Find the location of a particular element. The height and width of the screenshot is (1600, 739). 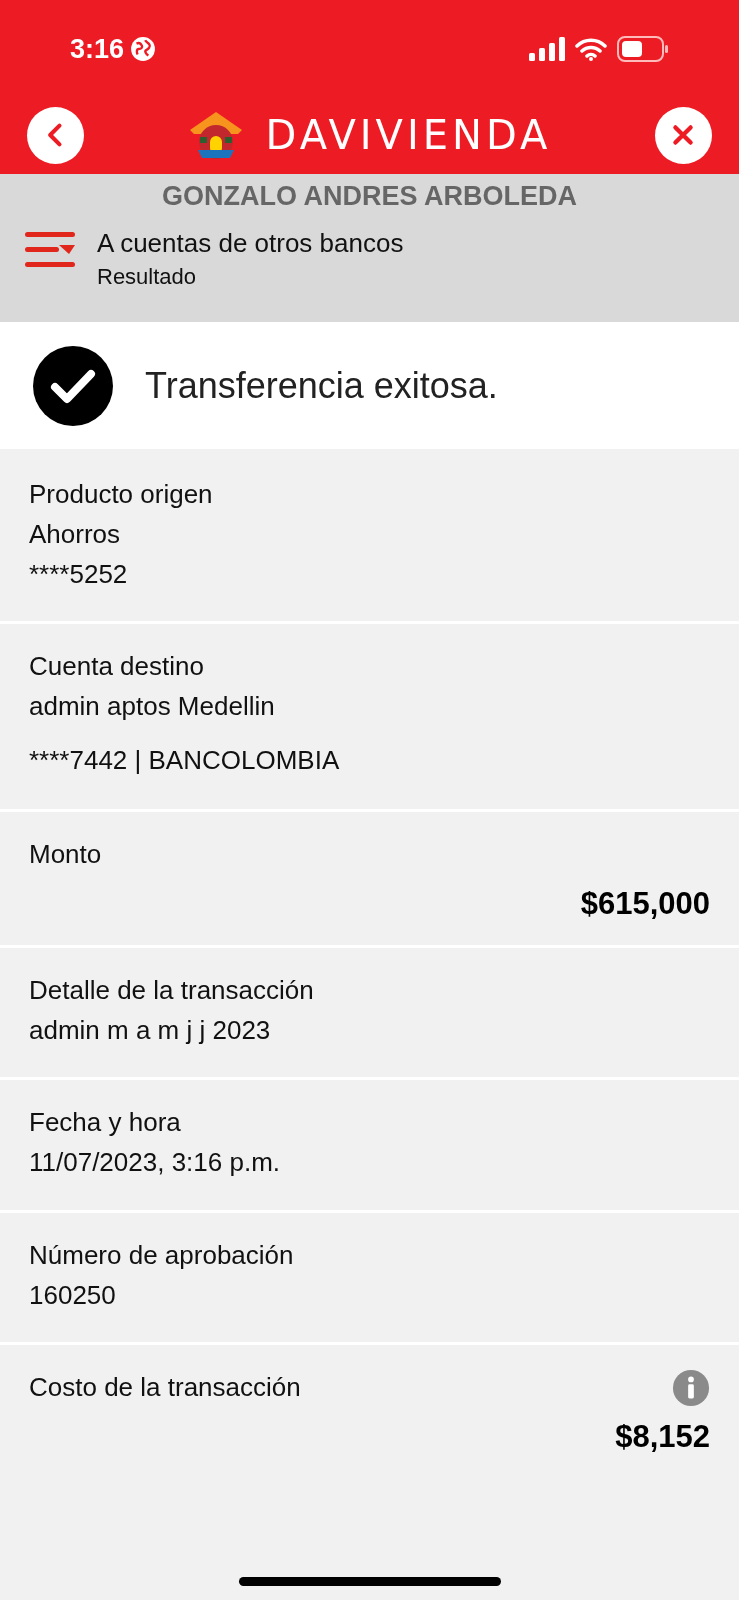

row-value: ****7442 | BANCOLOMBIA is located at coordinates (185, 760).